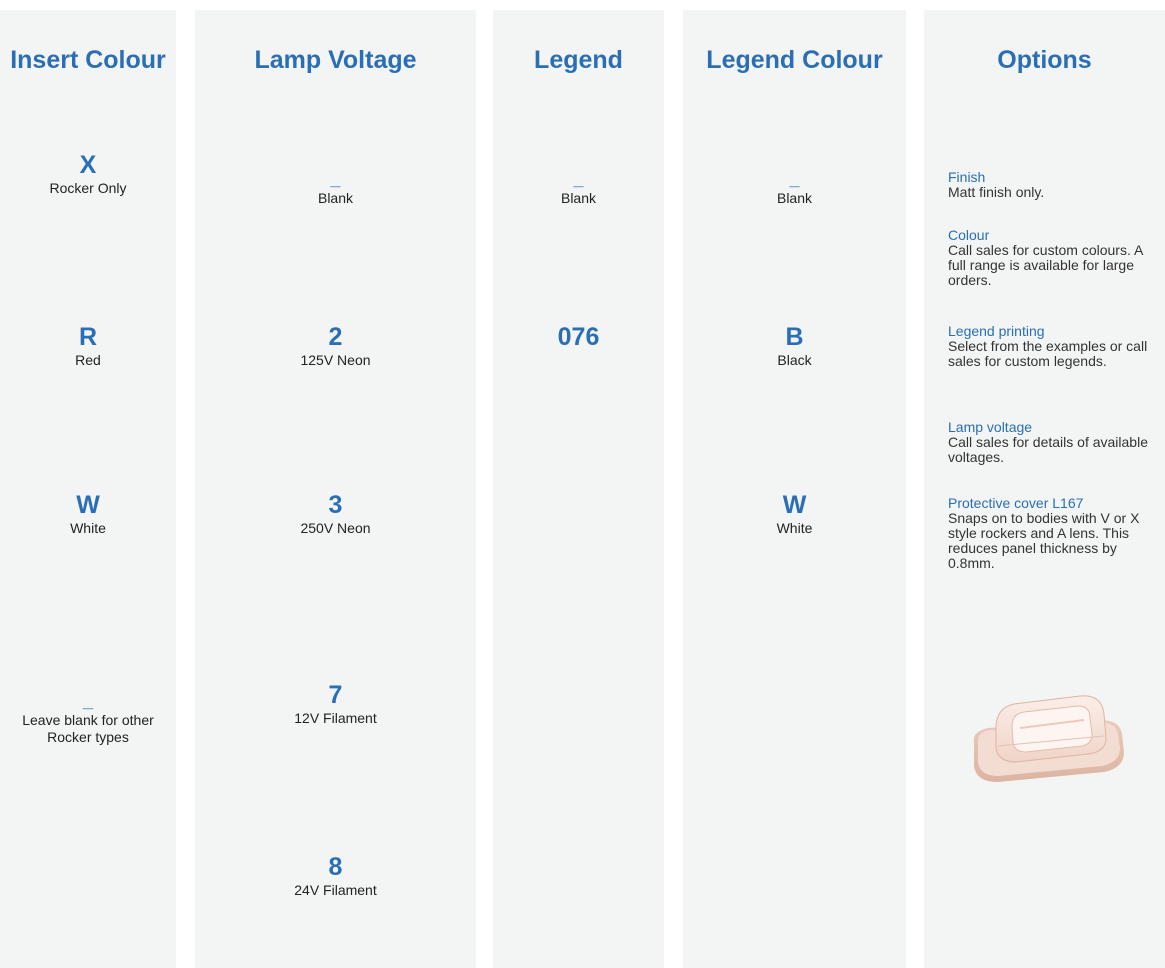  Describe the element at coordinates (335, 337) in the screenshot. I see `option-code: 2` at that location.